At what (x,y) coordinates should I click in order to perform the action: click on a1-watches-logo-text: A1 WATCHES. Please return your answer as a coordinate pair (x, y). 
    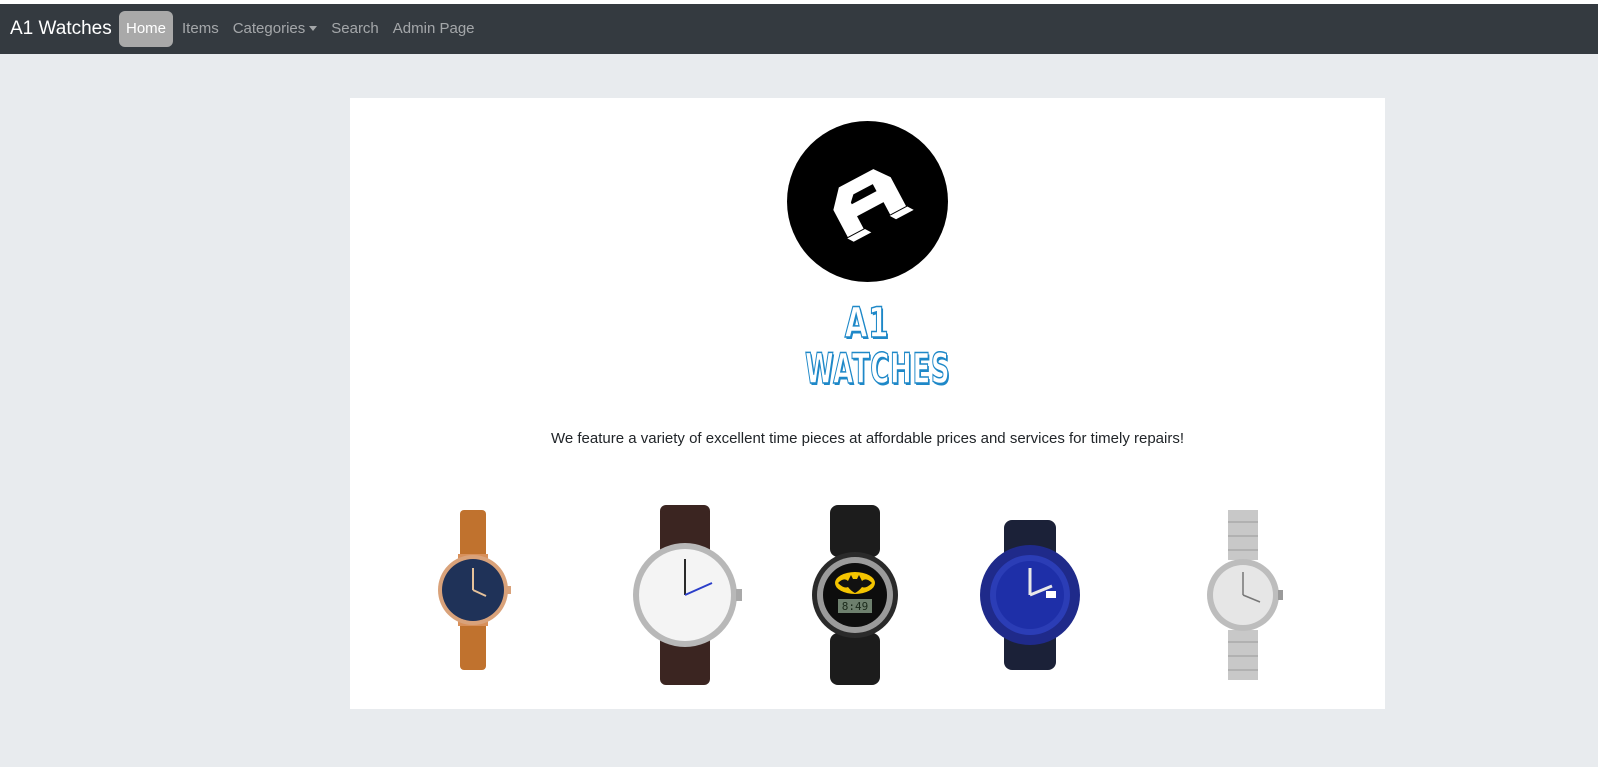
    Looking at the image, I should click on (867, 345).